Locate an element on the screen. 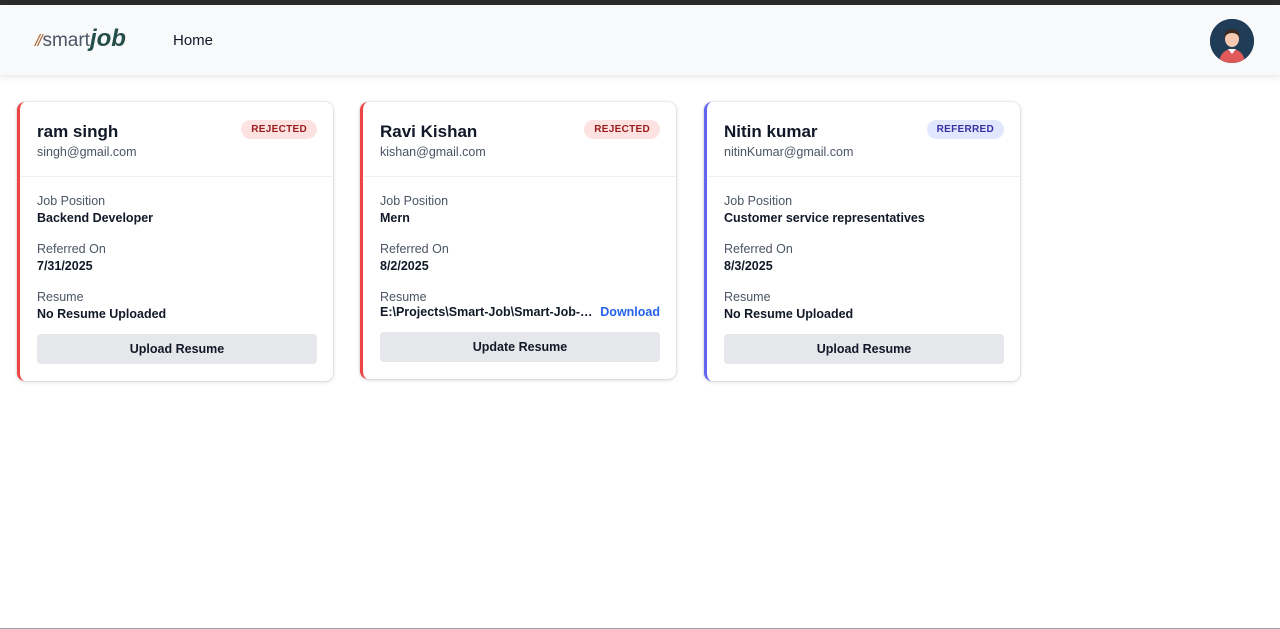 The width and height of the screenshot is (1280, 629). candidate-name: Nitin kumar is located at coordinates (771, 131).